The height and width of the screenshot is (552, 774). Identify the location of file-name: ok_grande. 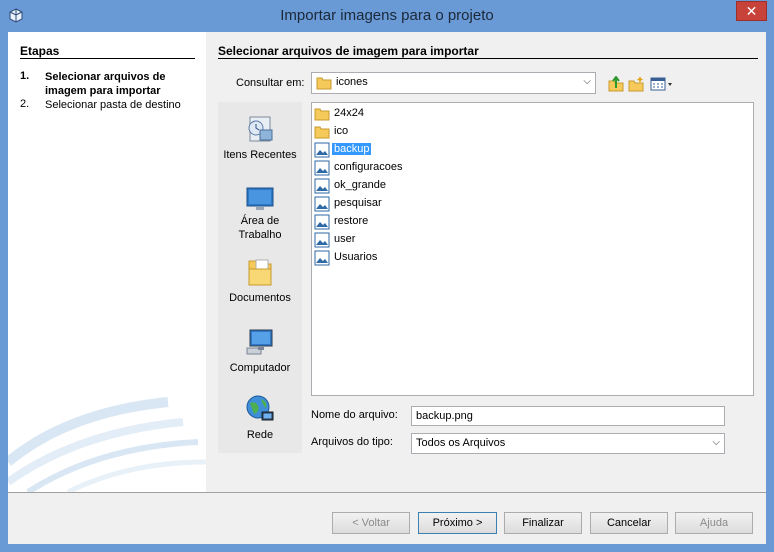
(360, 185).